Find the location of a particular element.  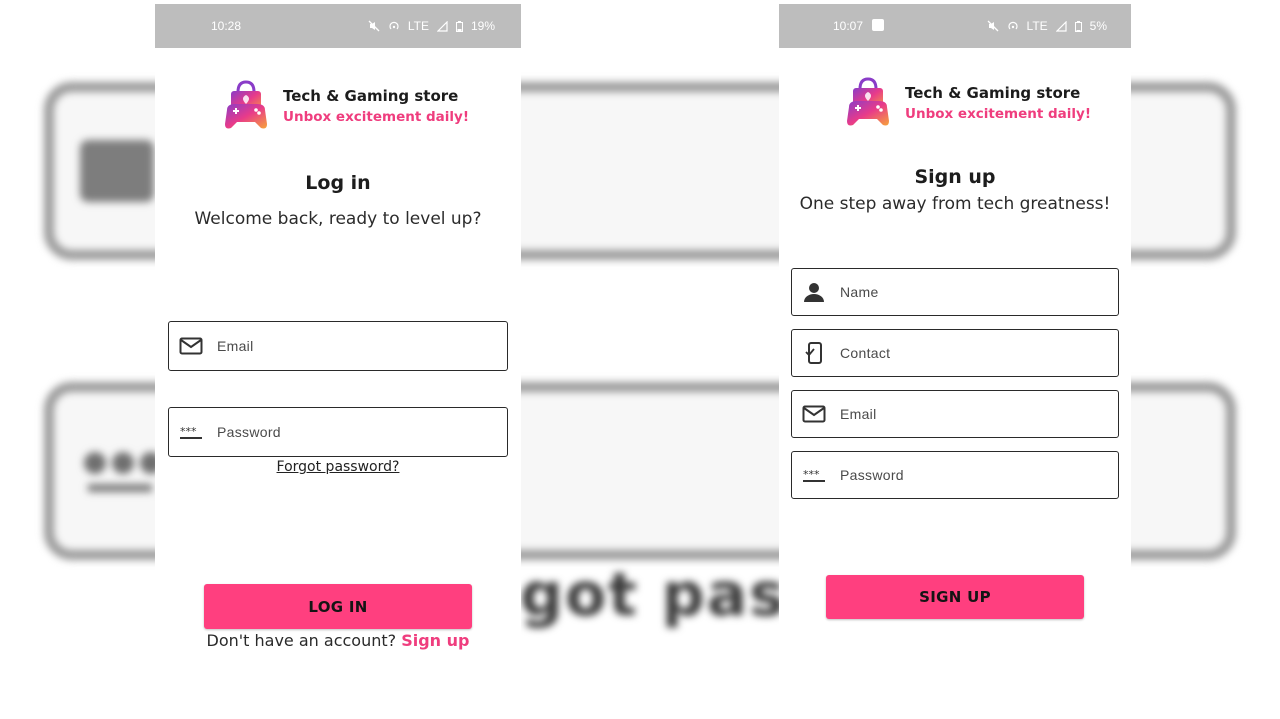

page-title: Sign up is located at coordinates (955, 177).